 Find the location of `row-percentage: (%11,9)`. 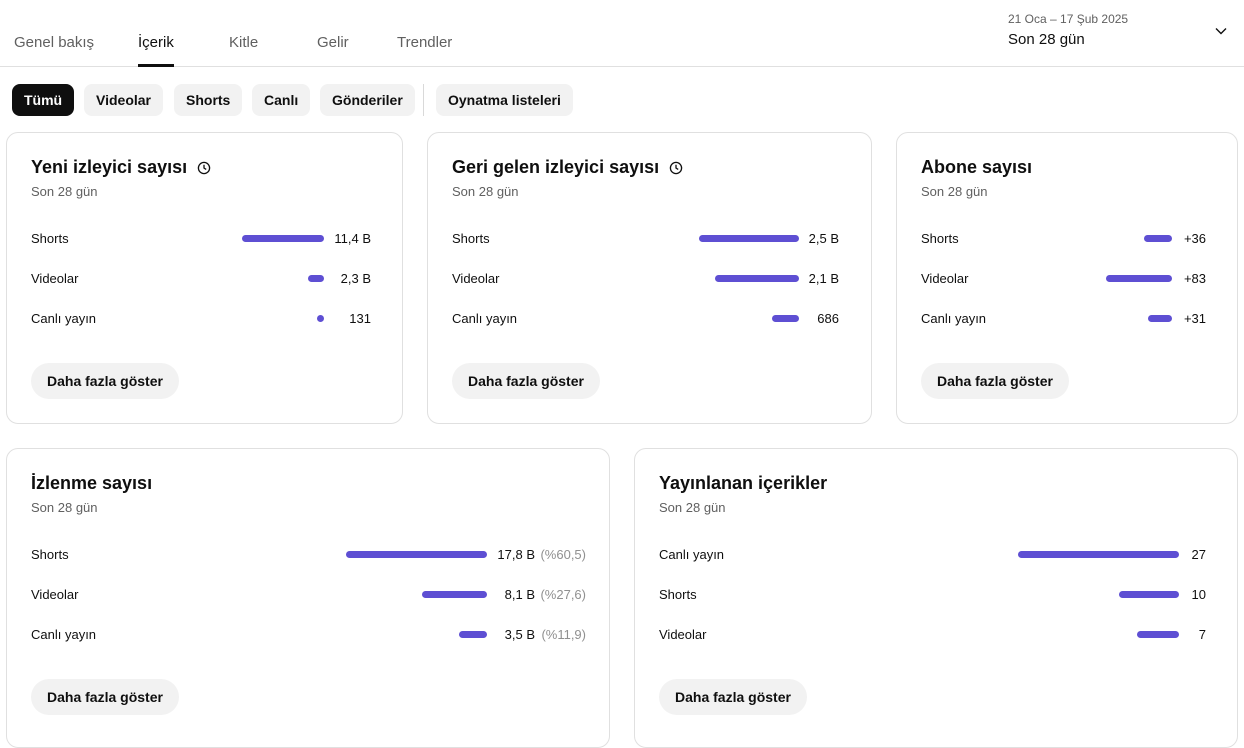

row-percentage: (%11,9) is located at coordinates (563, 634).